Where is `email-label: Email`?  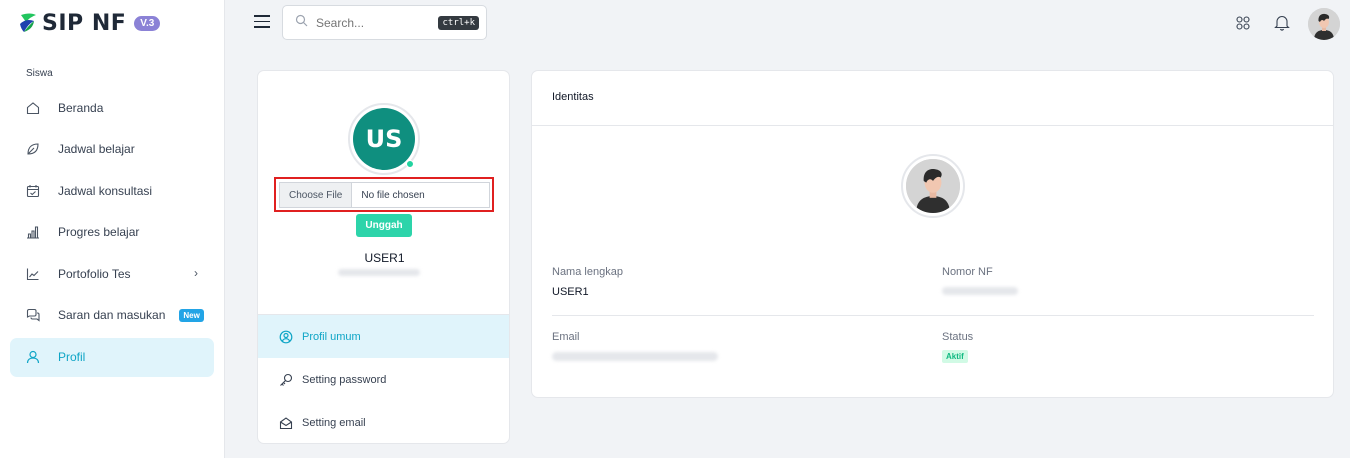
email-label: Email is located at coordinates (566, 337).